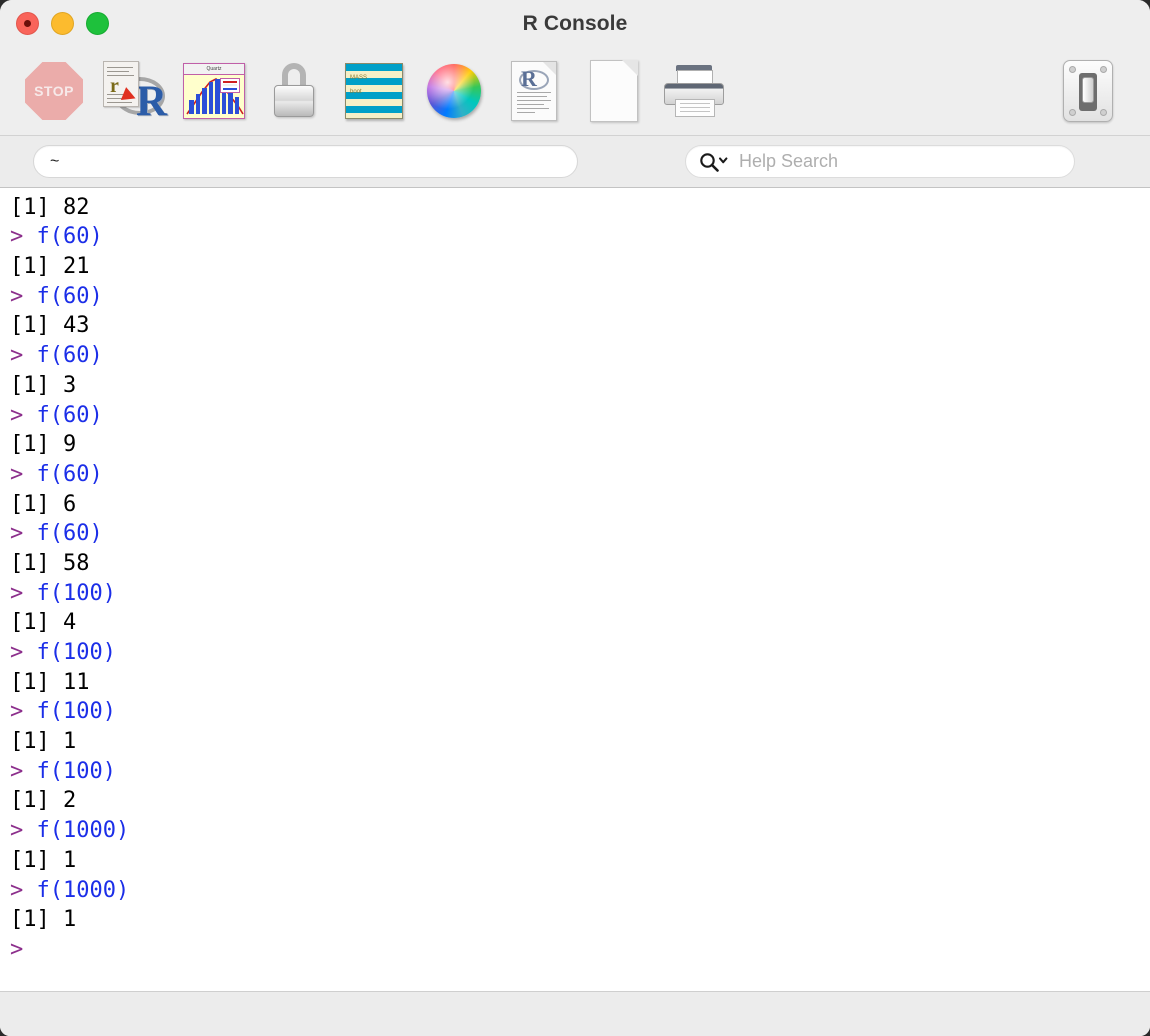 Image resolution: width=1150 pixels, height=1036 pixels. Describe the element at coordinates (50, 563) in the screenshot. I see `console-result-text: [1] 58` at that location.